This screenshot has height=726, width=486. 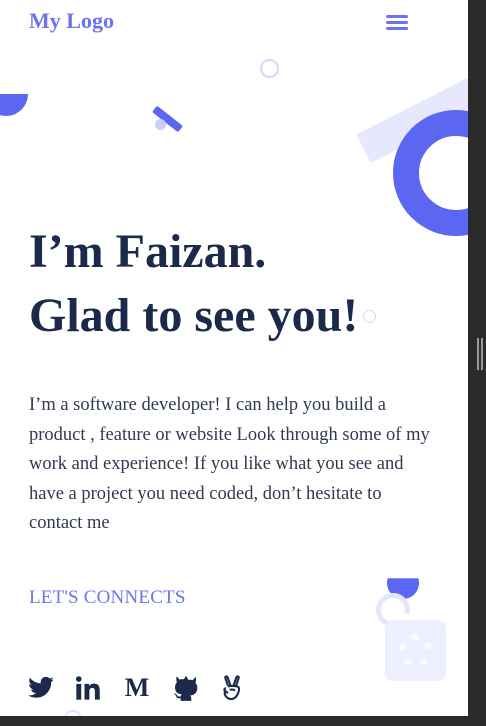 I want to click on lets-connect-link: LET'S CONNECTS, so click(x=107, y=598).